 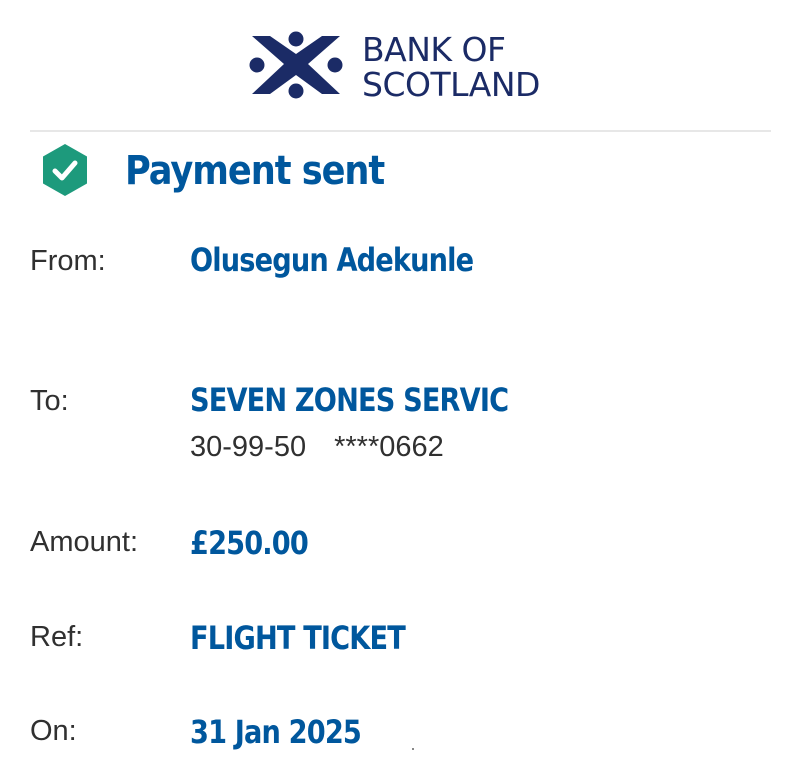 What do you see at coordinates (249, 543) in the screenshot?
I see `amount-value: £250.00` at bounding box center [249, 543].